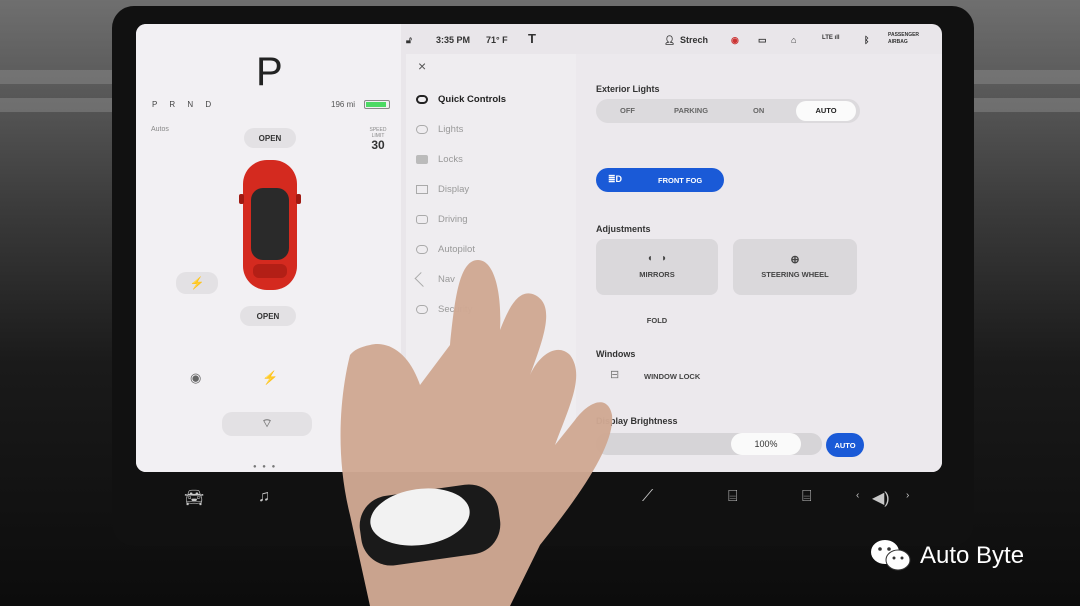 The image size is (1080, 606). What do you see at coordinates (972, 555) in the screenshot?
I see `watermark-text: Auto Byte` at bounding box center [972, 555].